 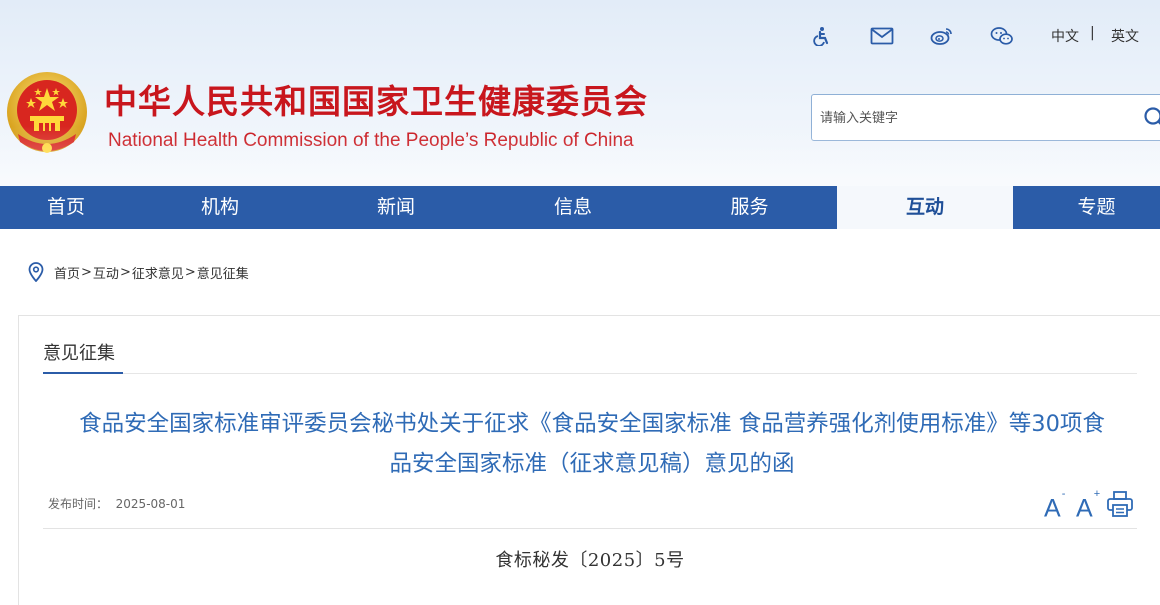 I want to click on article-title-line-2: 品安全国家标准（征求意见稿）意见的函, so click(x=592, y=464).